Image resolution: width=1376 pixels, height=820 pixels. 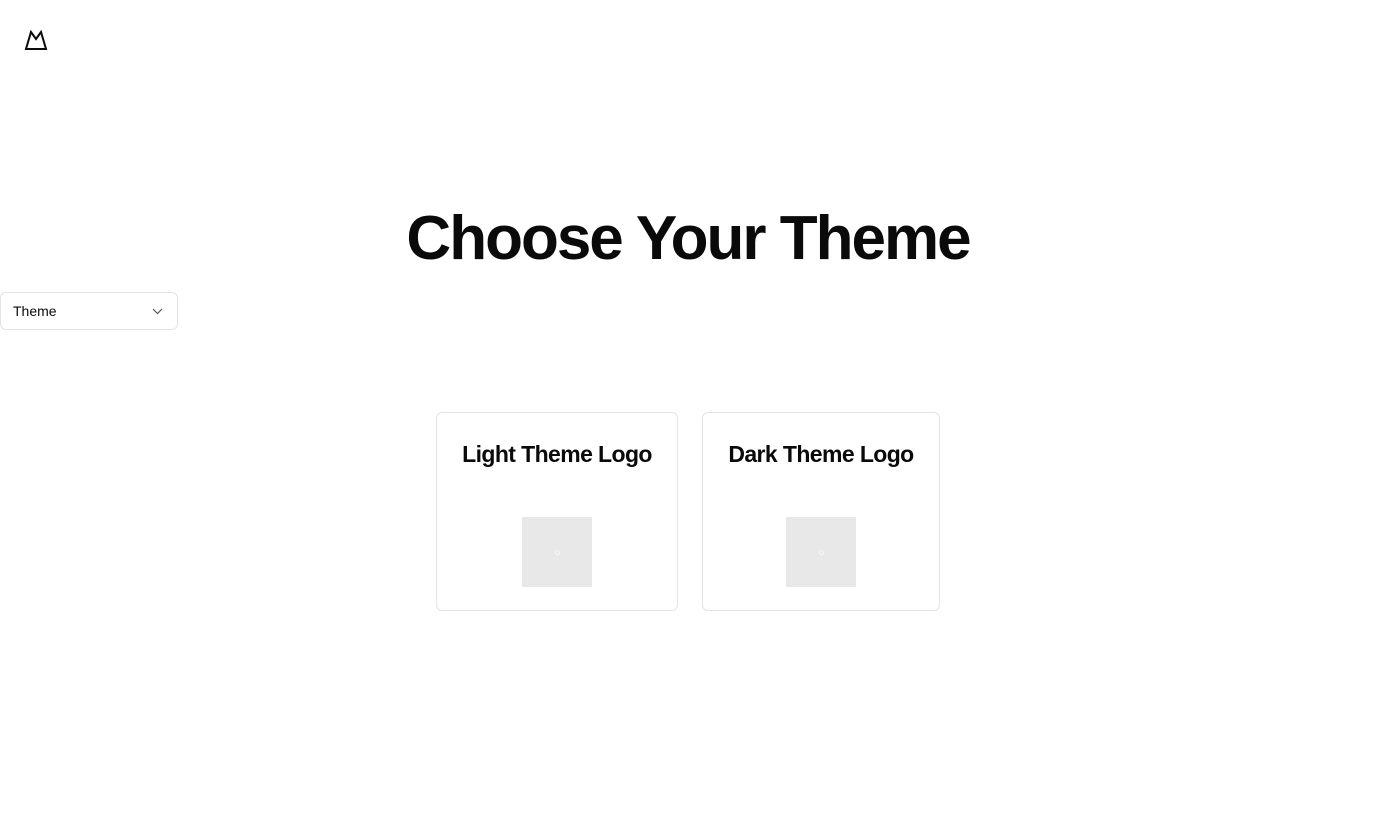 What do you see at coordinates (688, 238) in the screenshot?
I see `page-title: Choose Your Theme` at bounding box center [688, 238].